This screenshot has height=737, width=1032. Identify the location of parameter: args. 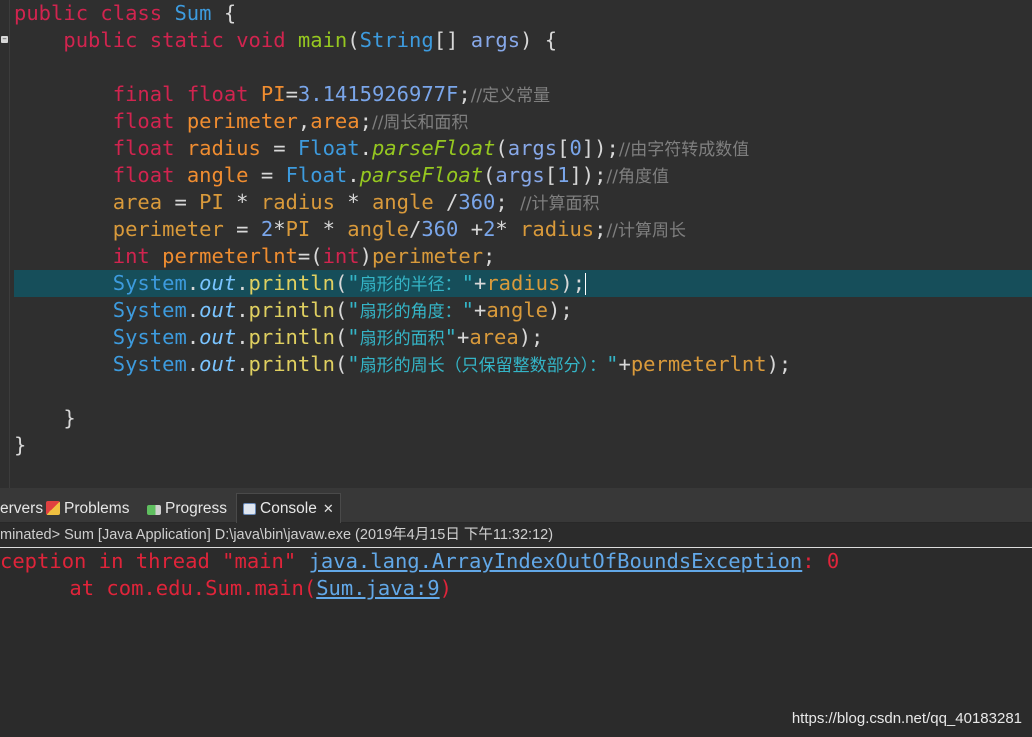
(495, 40).